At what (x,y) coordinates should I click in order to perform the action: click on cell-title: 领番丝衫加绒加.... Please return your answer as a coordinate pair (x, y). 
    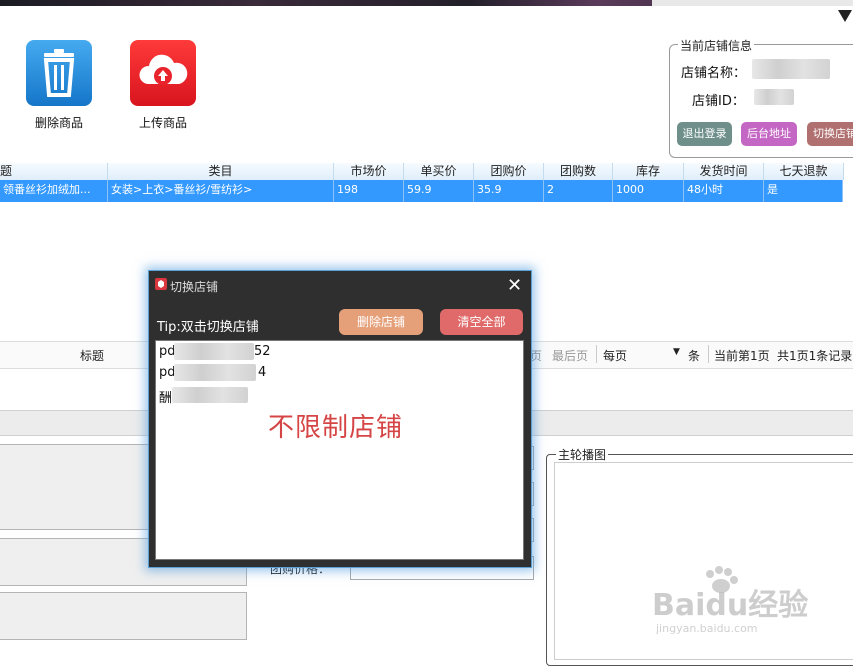
    Looking at the image, I should click on (54, 191).